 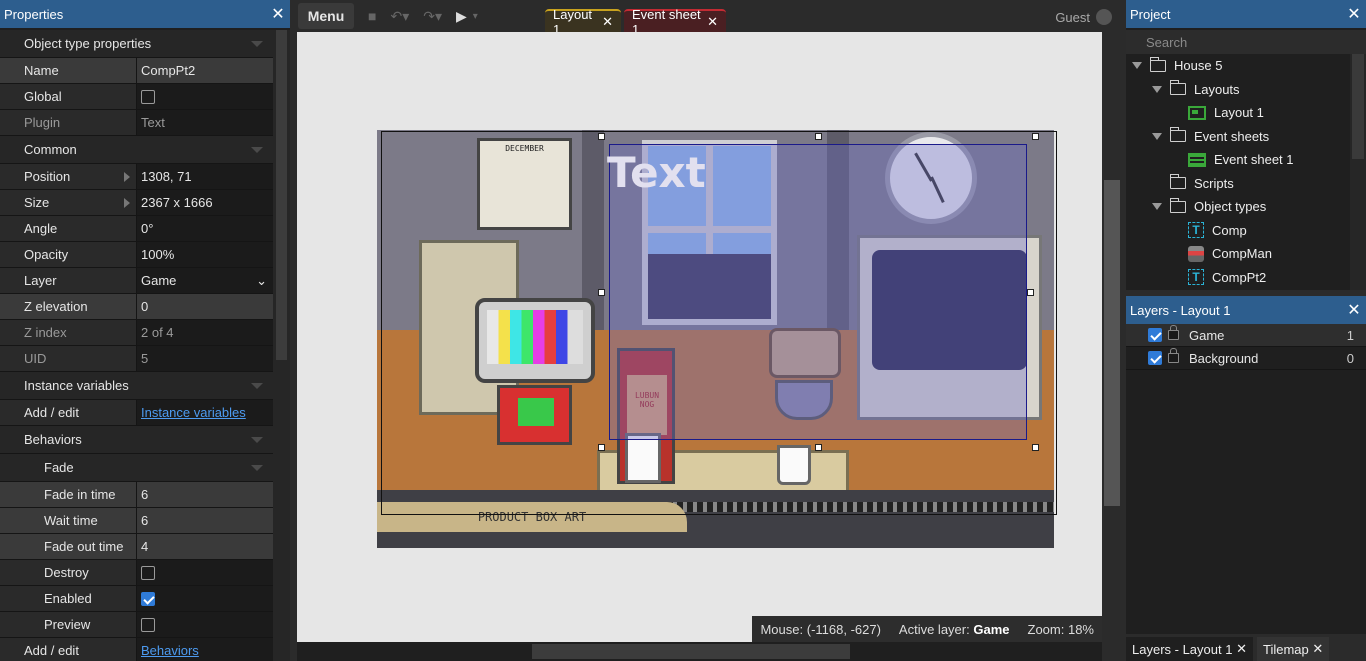 What do you see at coordinates (1180, 310) in the screenshot?
I see `layers-title: Layers - Layout 1` at bounding box center [1180, 310].